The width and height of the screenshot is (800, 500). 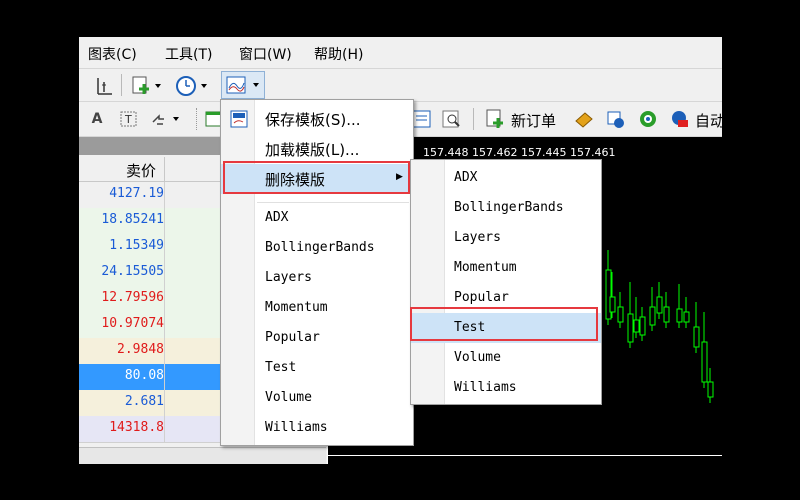 What do you see at coordinates (506, 208) in the screenshot?
I see `delete-template-option: BollingerBands` at bounding box center [506, 208].